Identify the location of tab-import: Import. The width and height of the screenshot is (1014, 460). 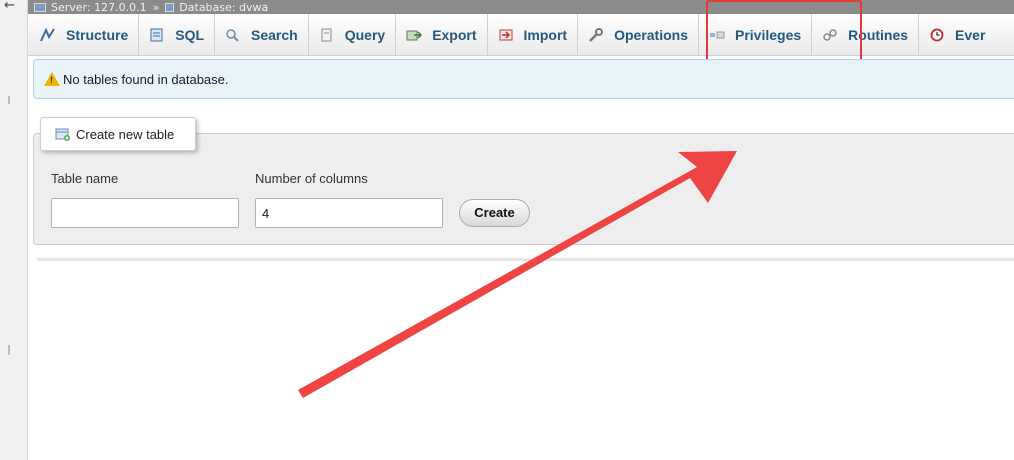
(533, 34).